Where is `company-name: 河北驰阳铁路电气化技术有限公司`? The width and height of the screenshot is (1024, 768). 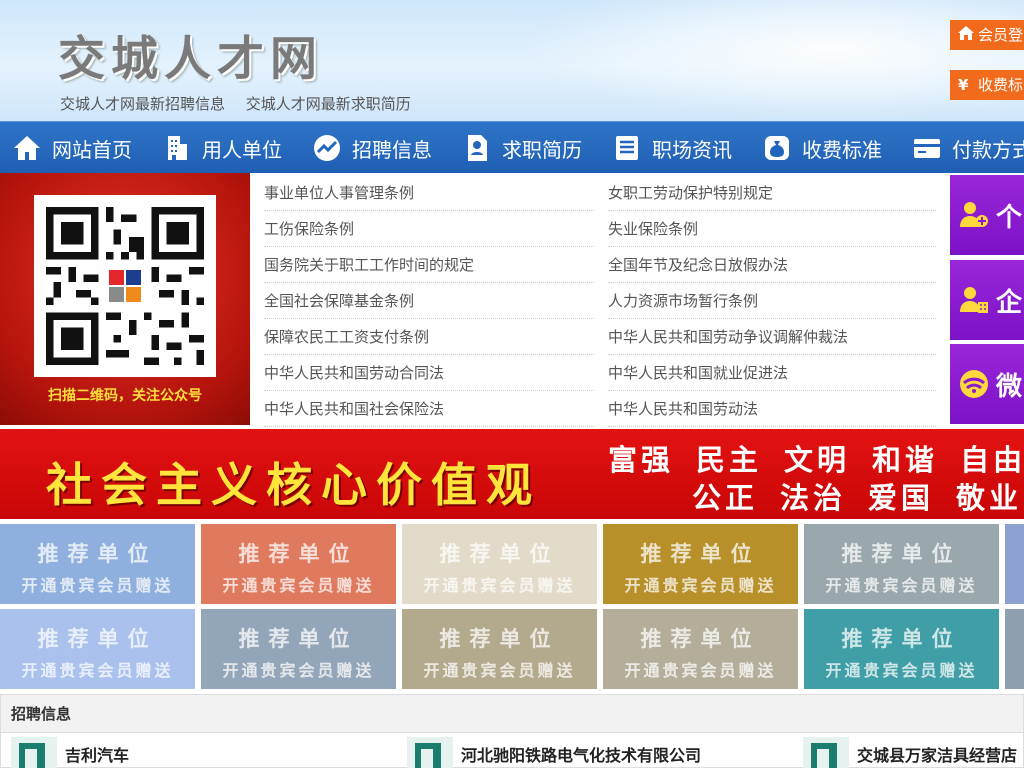 company-name: 河北驰阳铁路电气化技术有限公司 is located at coordinates (581, 755).